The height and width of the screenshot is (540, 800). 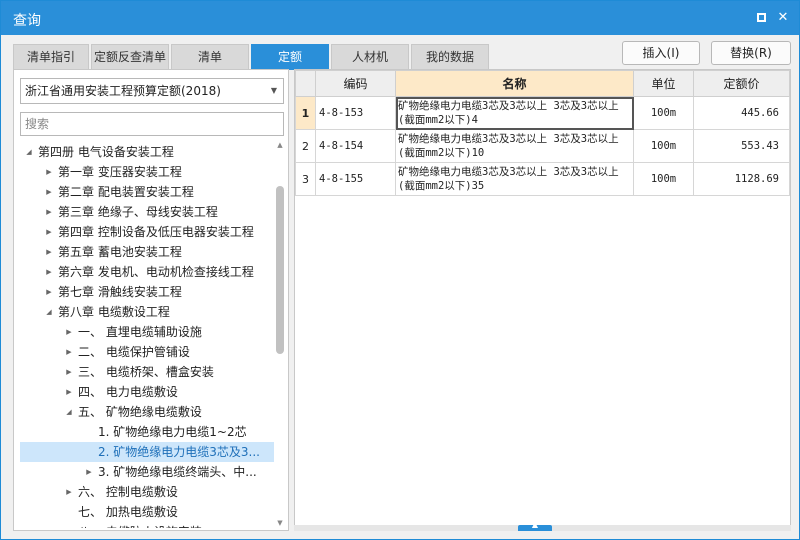 What do you see at coordinates (514, 113) in the screenshot?
I see `name-cell: 矿物绝缘电力电缆3芯及3芯以上 3芯及3芯以上(截面mm2以下)4` at bounding box center [514, 113].